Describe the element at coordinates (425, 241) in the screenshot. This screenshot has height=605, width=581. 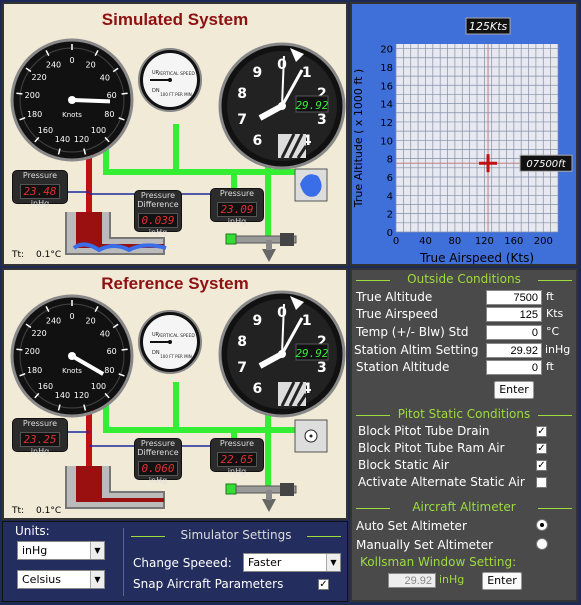
I see `x-tick-label: 40` at that location.